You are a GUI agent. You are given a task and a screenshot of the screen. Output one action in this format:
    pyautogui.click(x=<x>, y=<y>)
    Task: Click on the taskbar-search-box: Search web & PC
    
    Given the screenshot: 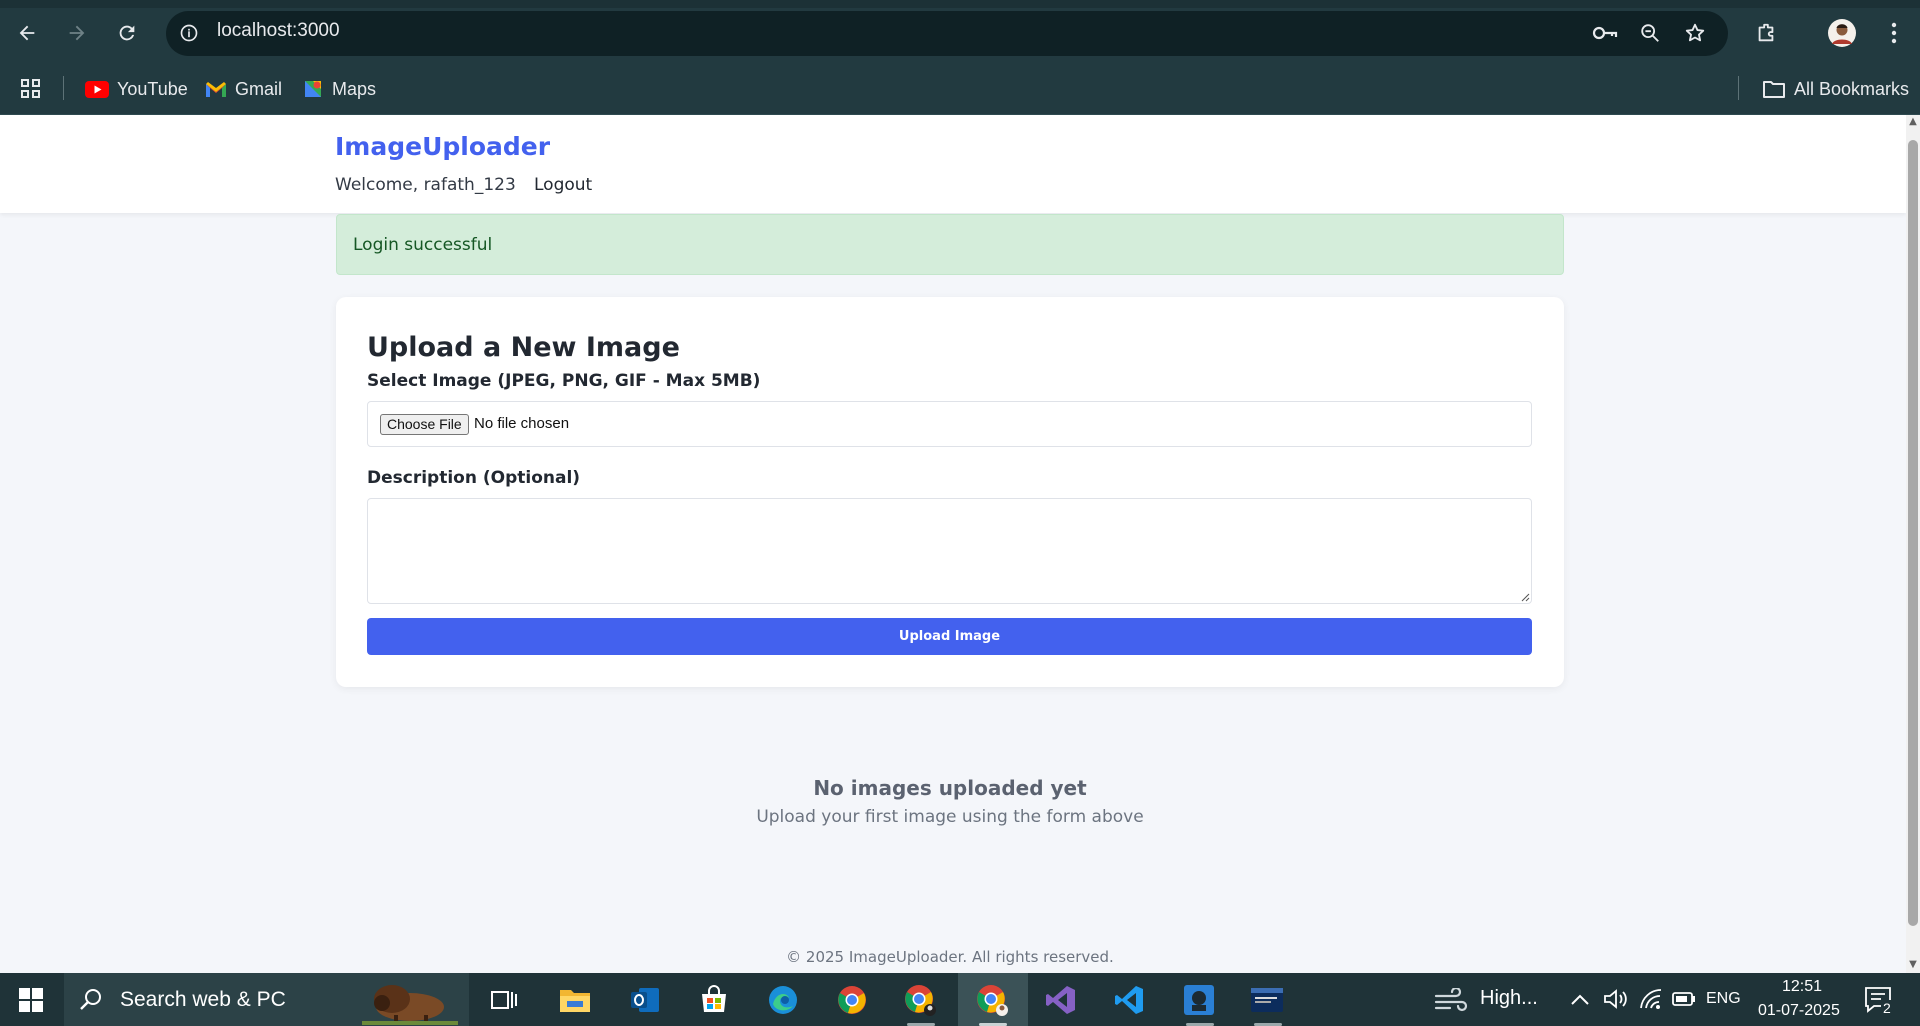 What is the action you would take?
    pyautogui.click(x=266, y=999)
    